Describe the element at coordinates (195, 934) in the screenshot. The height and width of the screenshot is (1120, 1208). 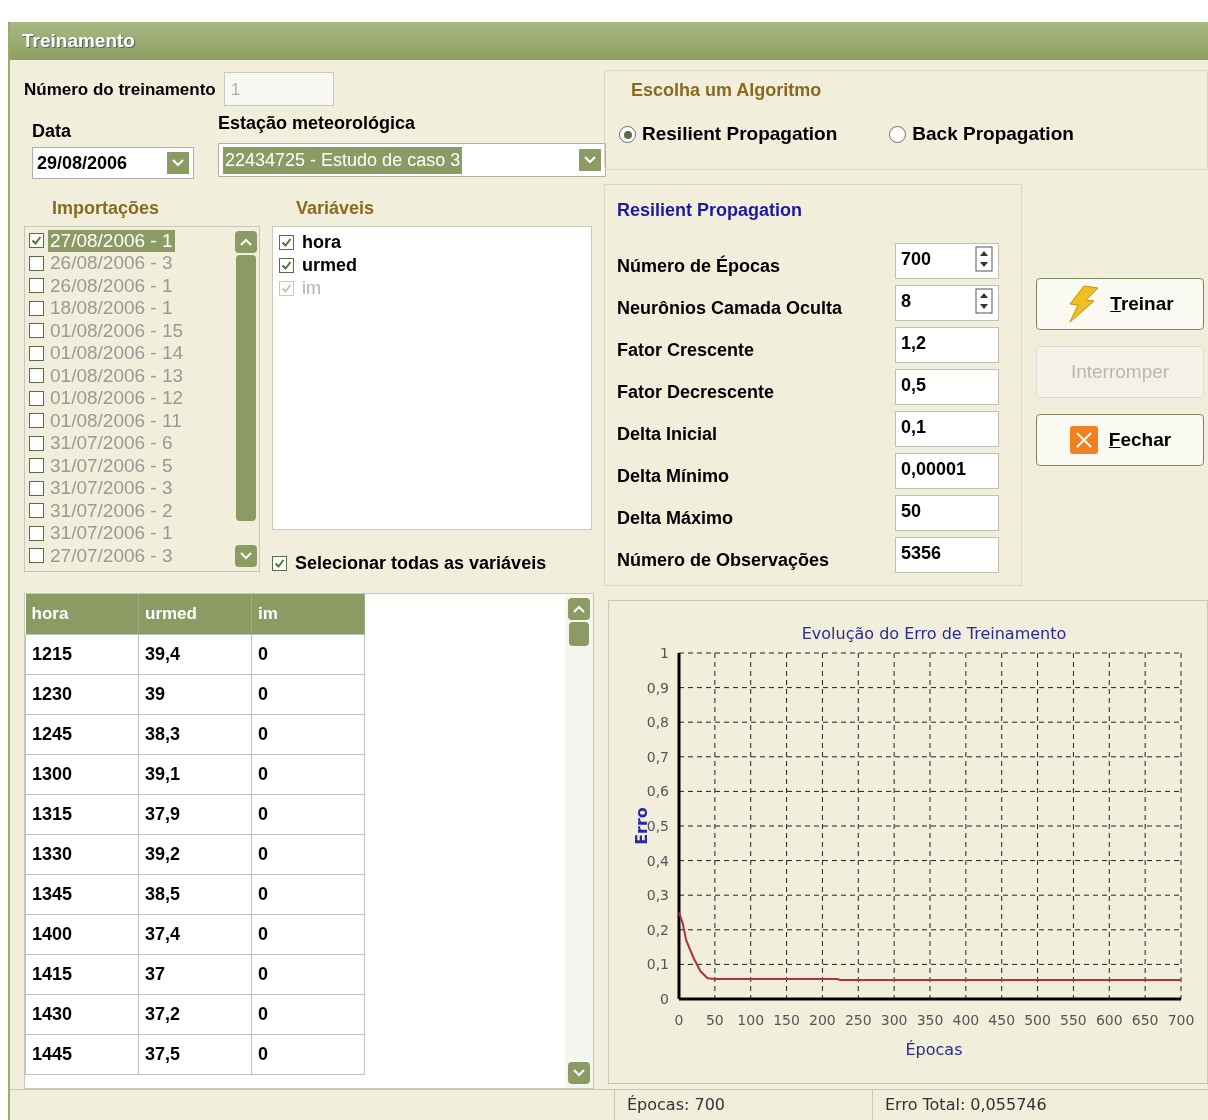
I see `table-cell: 37,4` at that location.